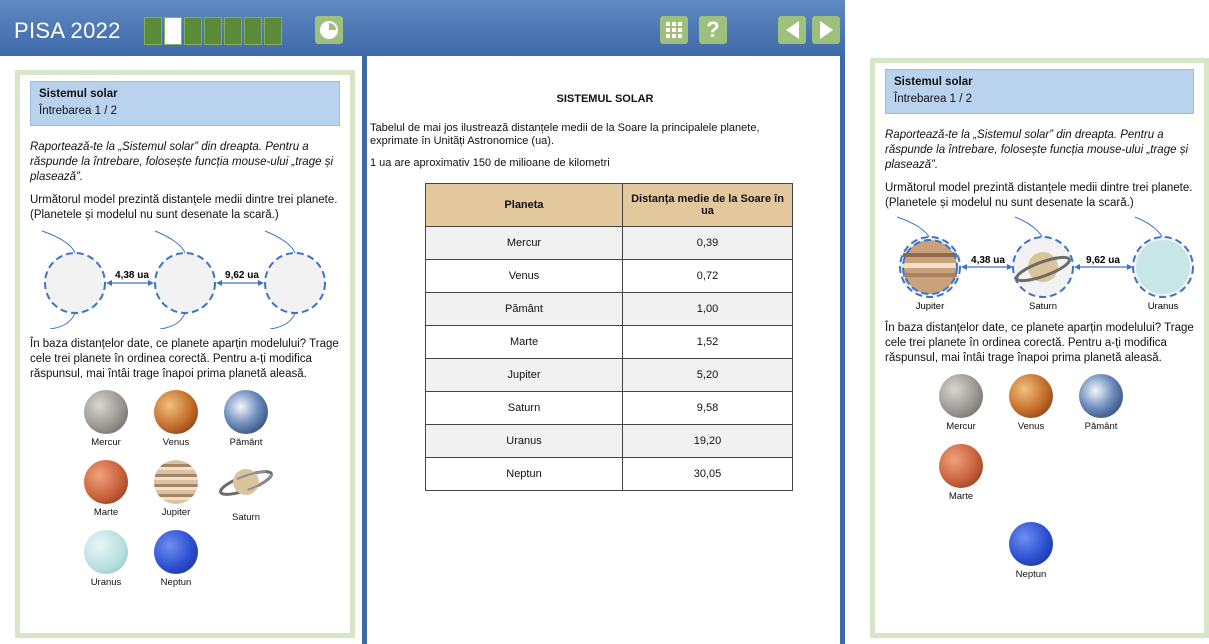 This screenshot has width=1209, height=644. I want to click on marte-image, so click(106, 482).